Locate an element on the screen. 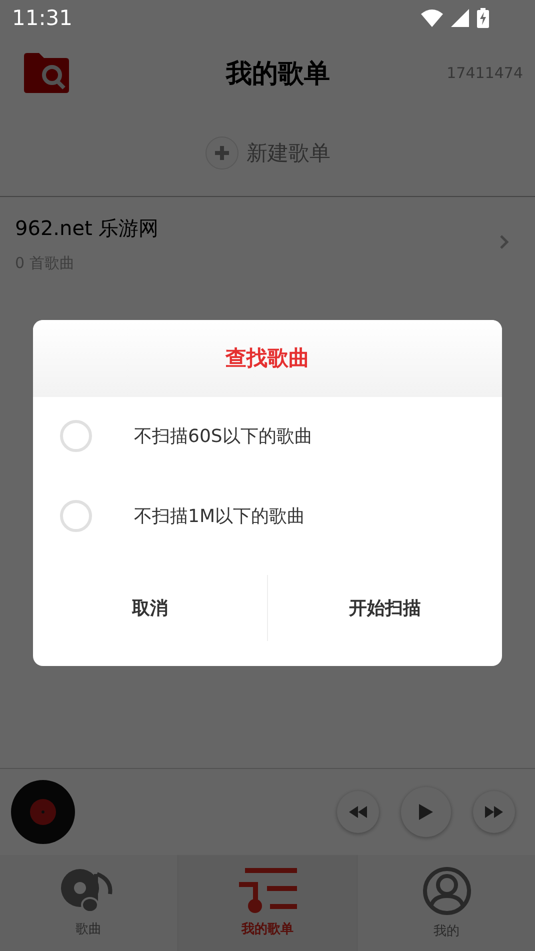 This screenshot has height=951, width=535. profile-icon is located at coordinates (447, 891).